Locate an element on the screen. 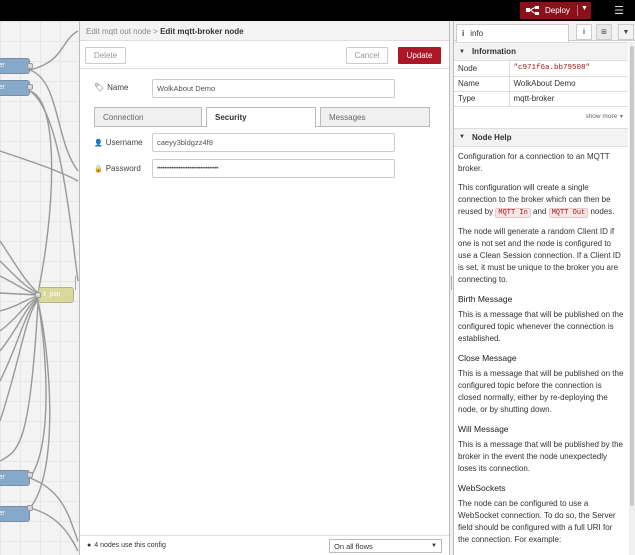 This screenshot has height=555, width=635. user-icon: 👤 is located at coordinates (98, 143).